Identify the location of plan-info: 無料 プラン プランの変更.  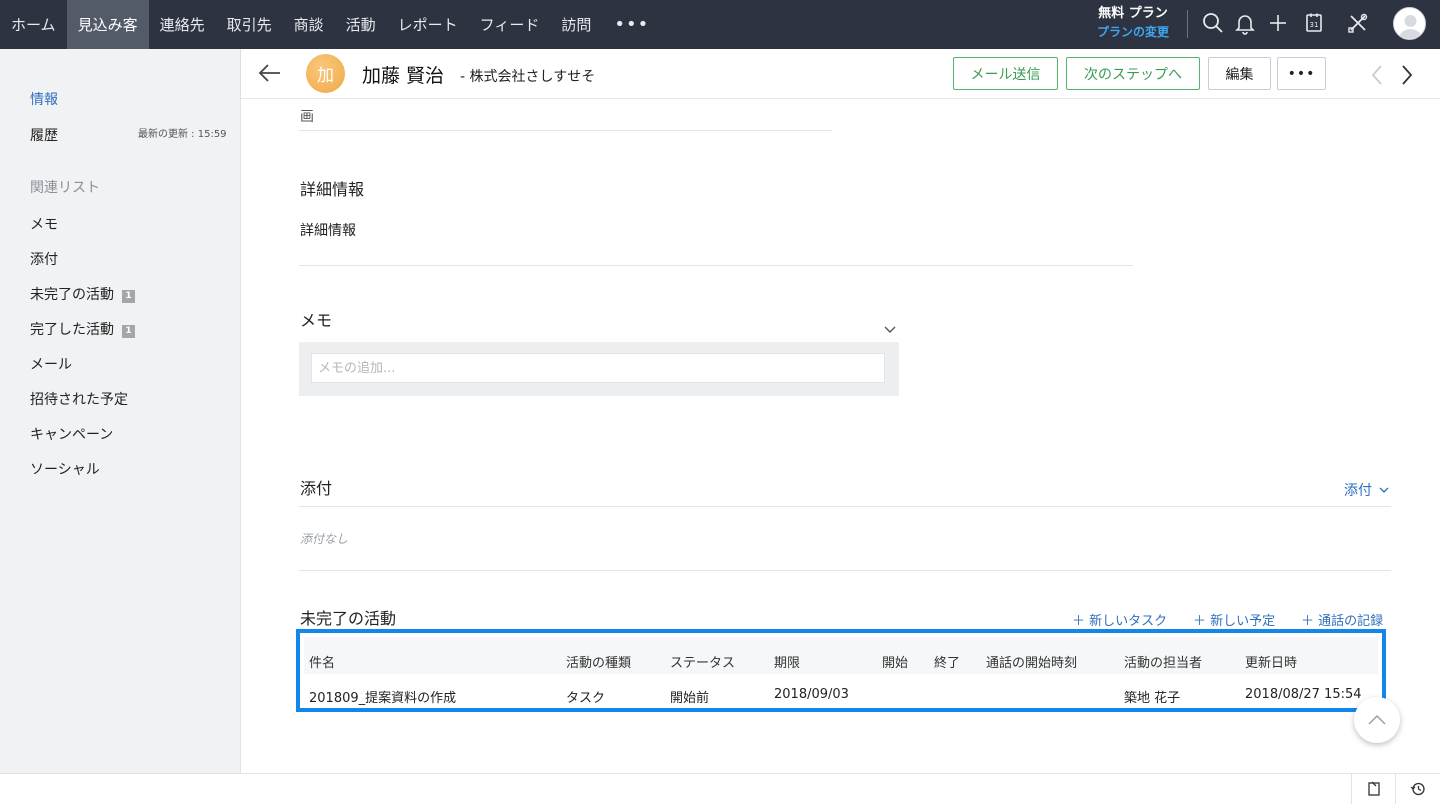
(1133, 23).